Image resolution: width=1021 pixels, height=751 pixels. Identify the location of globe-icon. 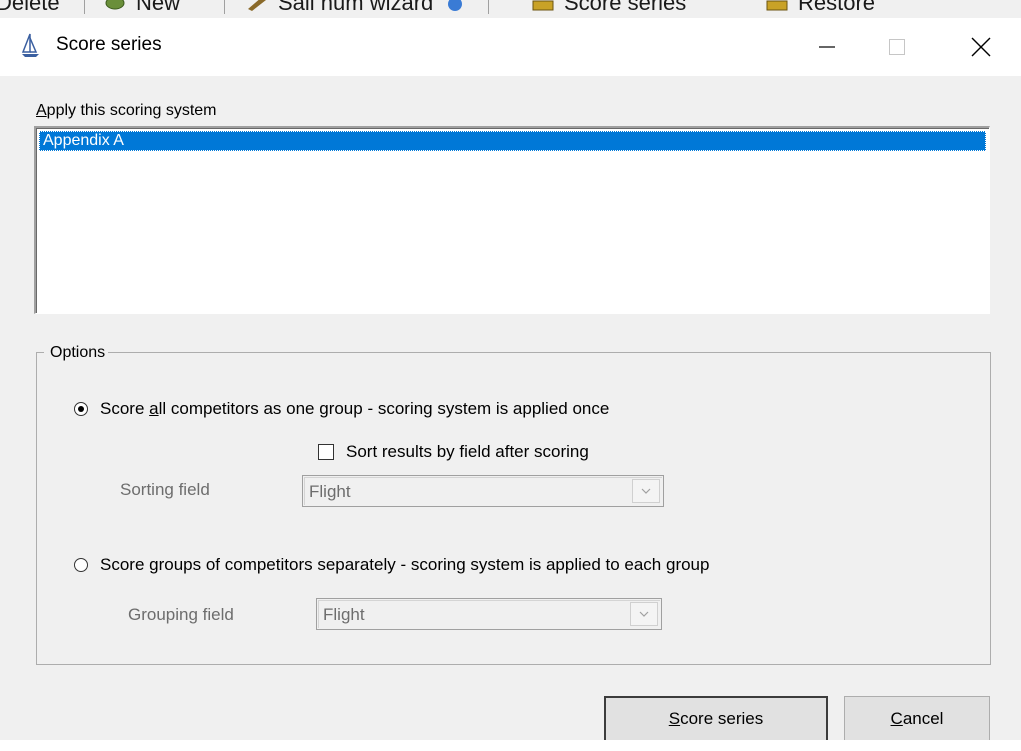
(455, 5).